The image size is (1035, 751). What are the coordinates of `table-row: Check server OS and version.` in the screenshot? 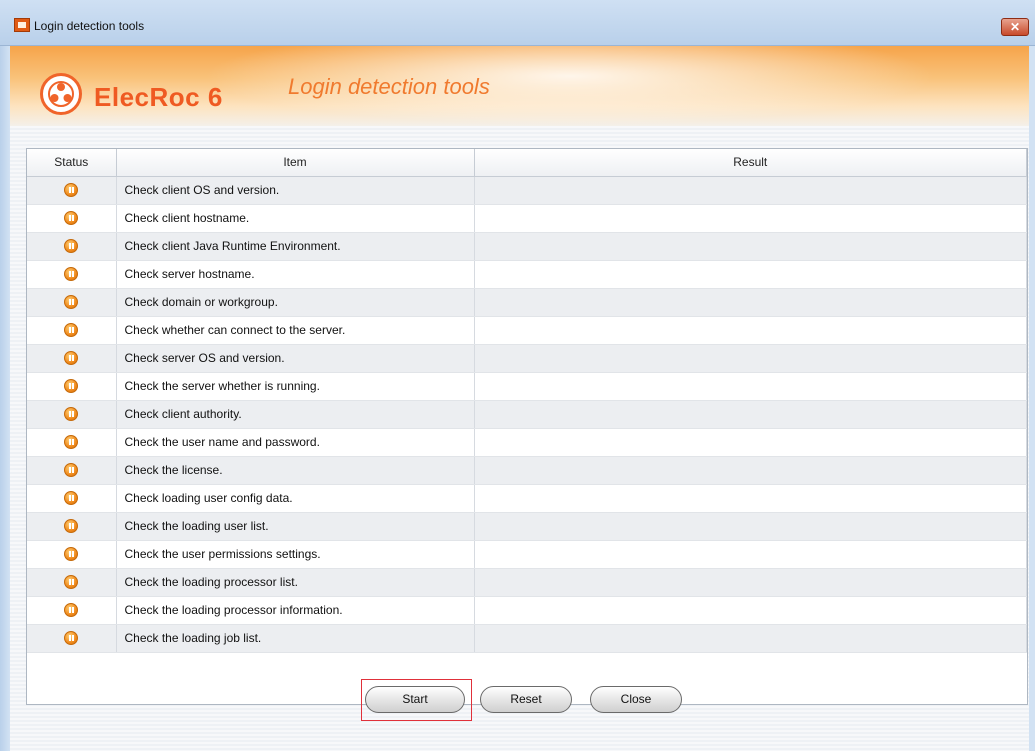 It's located at (527, 358).